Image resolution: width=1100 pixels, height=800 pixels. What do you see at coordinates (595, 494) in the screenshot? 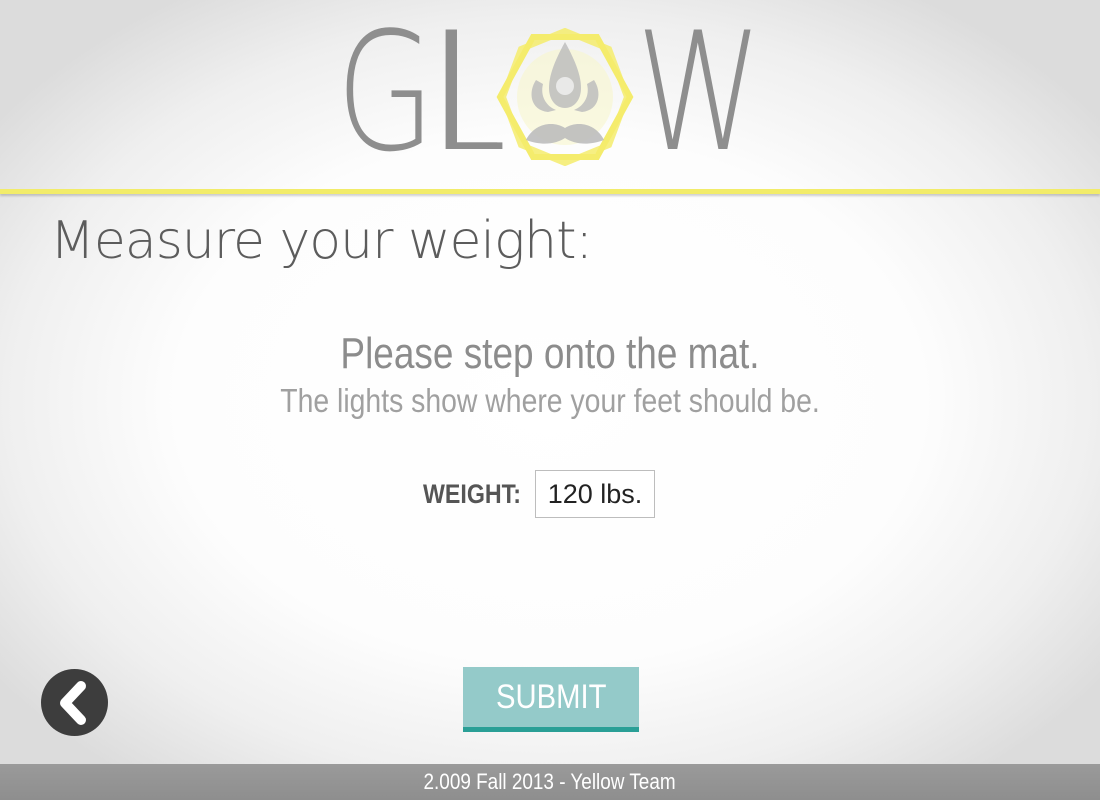
I see `weight-field` at bounding box center [595, 494].